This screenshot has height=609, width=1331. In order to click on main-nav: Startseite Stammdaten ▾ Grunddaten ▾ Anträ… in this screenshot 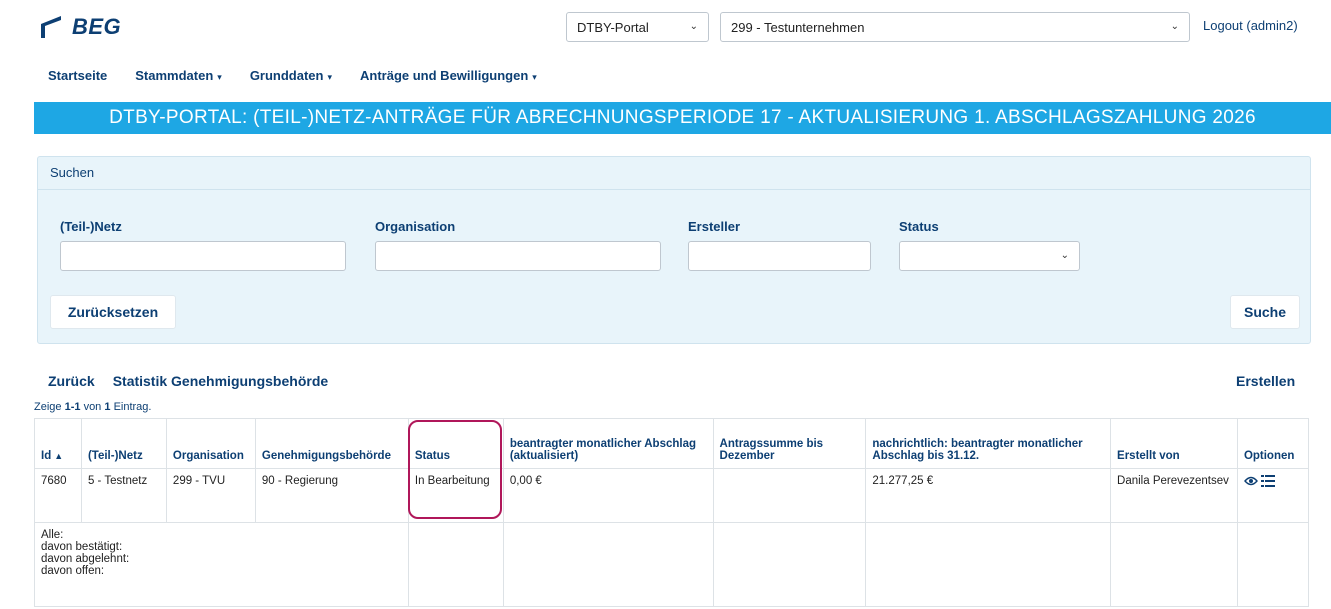, I will do `click(292, 75)`.